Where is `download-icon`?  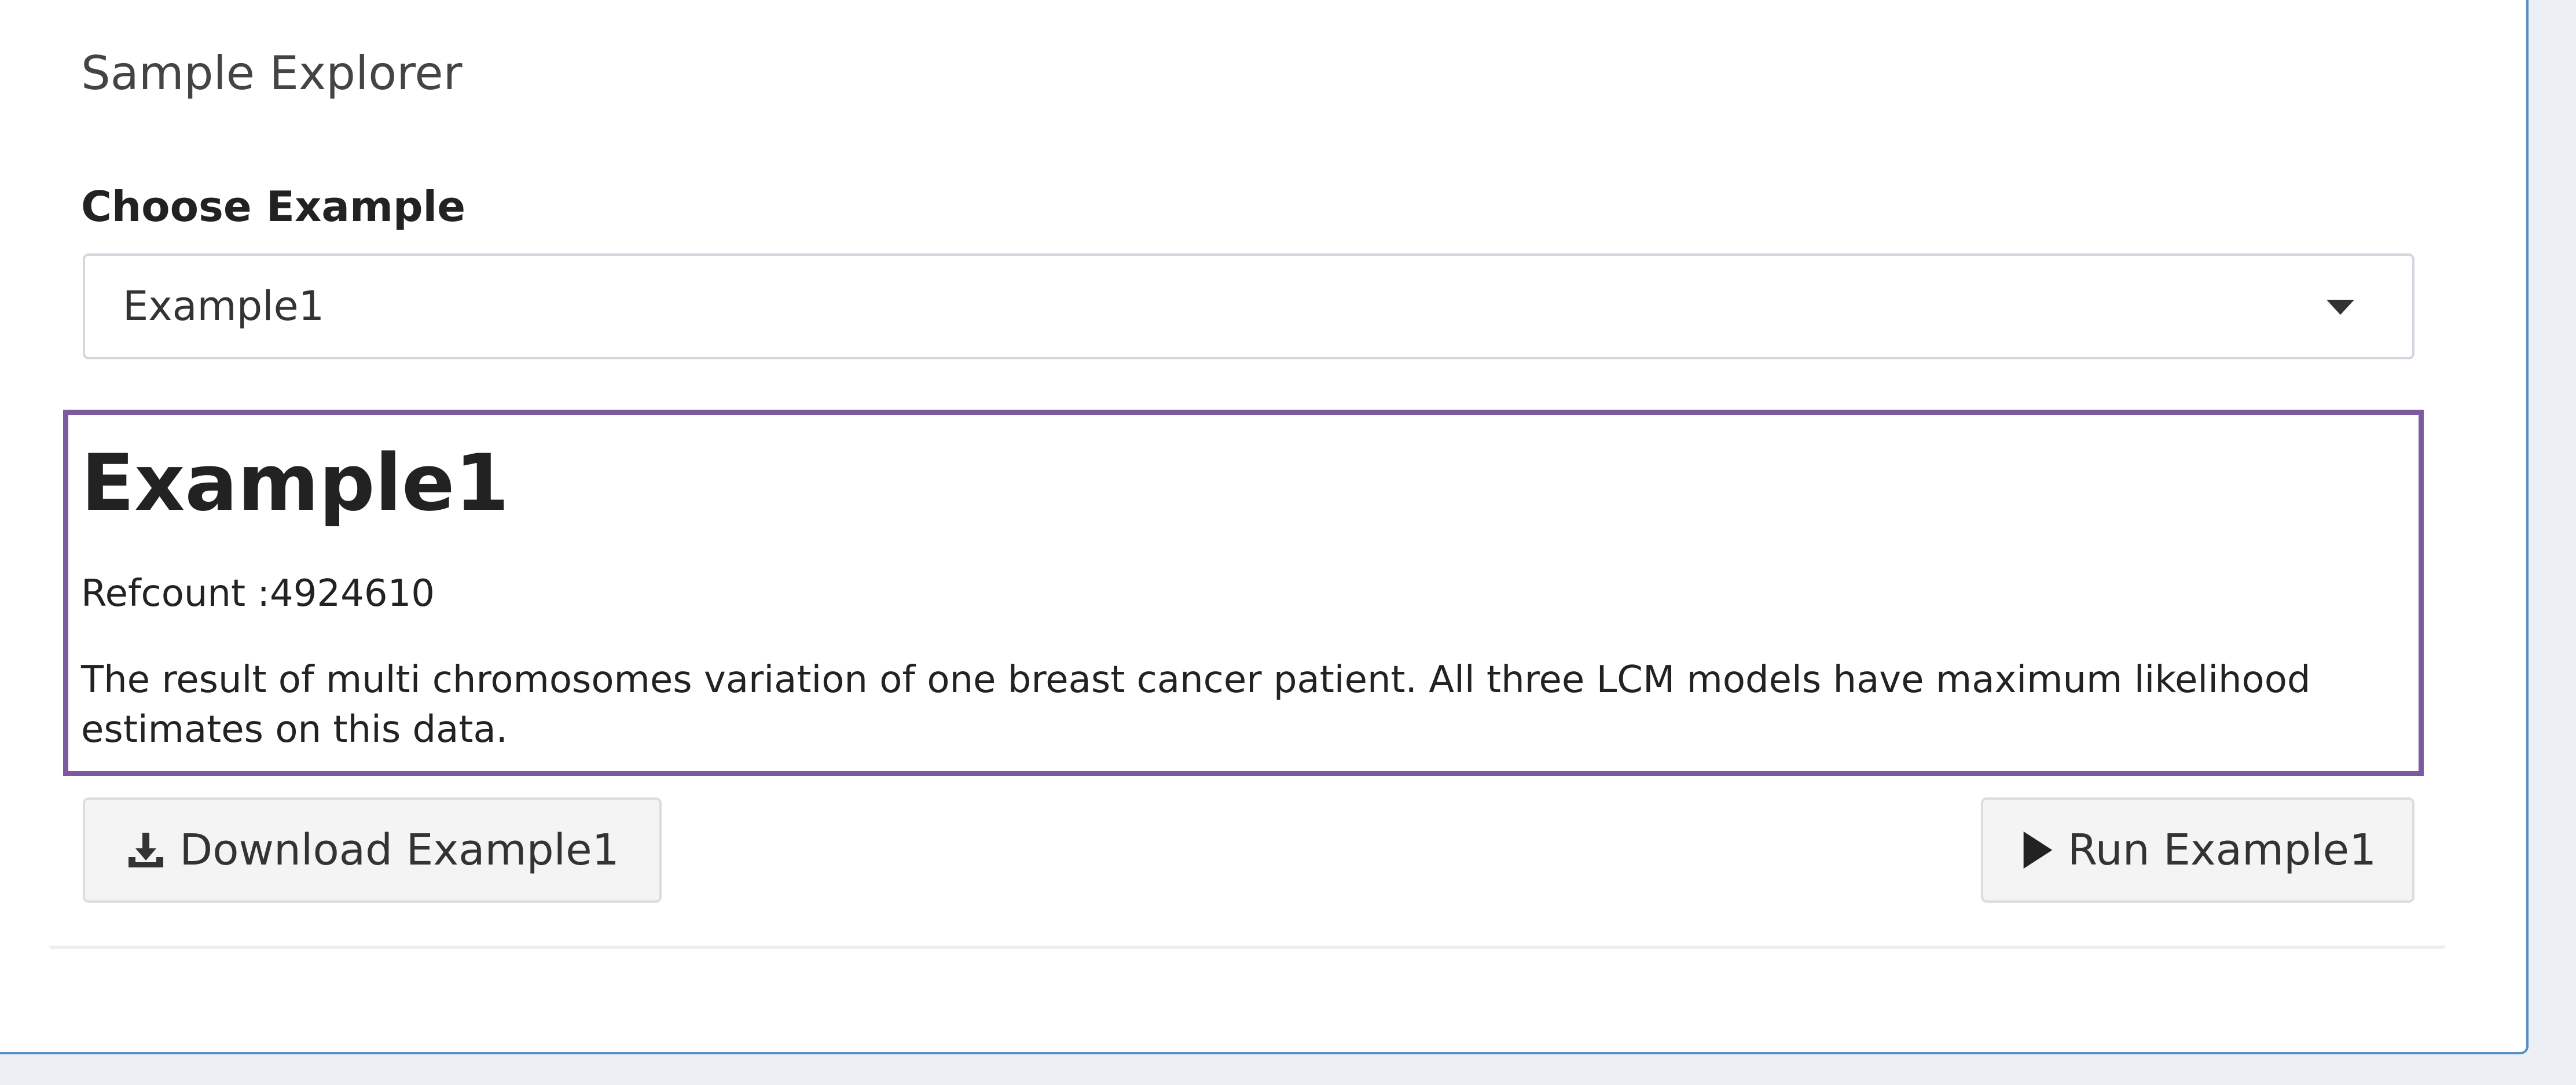
download-icon is located at coordinates (146, 850).